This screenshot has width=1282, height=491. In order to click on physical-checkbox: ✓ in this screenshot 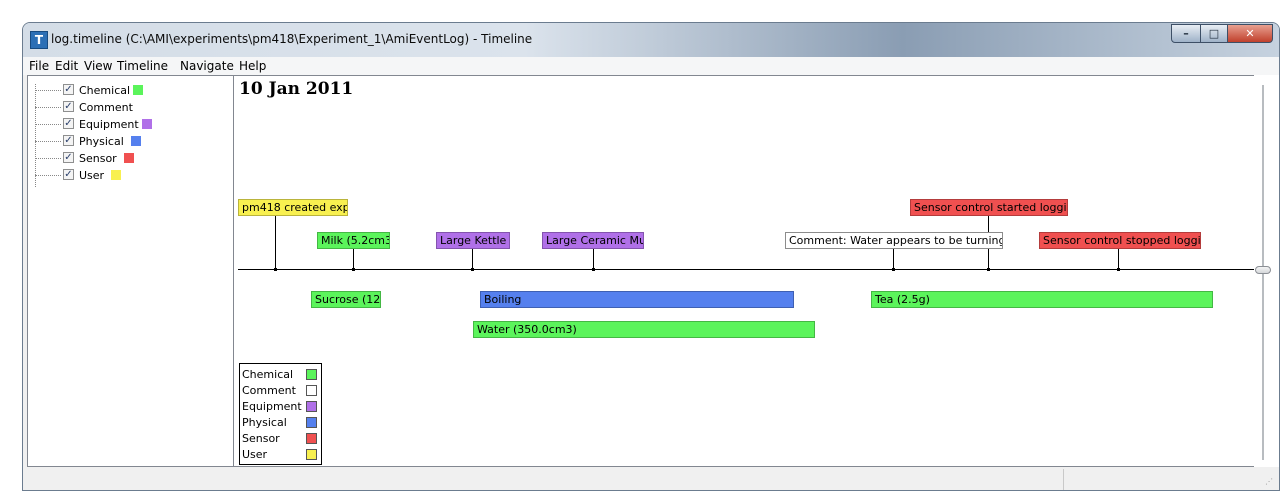, I will do `click(68, 140)`.